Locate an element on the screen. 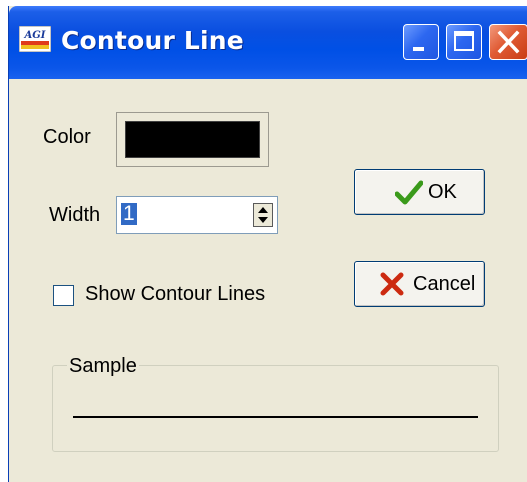 Image resolution: width=527 pixels, height=482 pixels. checkmark-icon is located at coordinates (409, 192).